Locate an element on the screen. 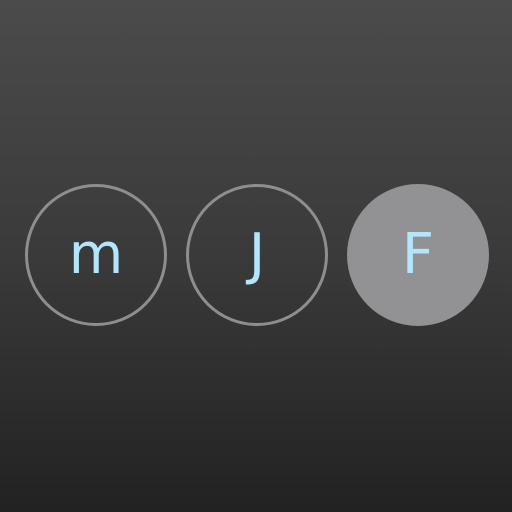 Image resolution: width=512 pixels, height=512 pixels. letter-label: F is located at coordinates (418, 254).